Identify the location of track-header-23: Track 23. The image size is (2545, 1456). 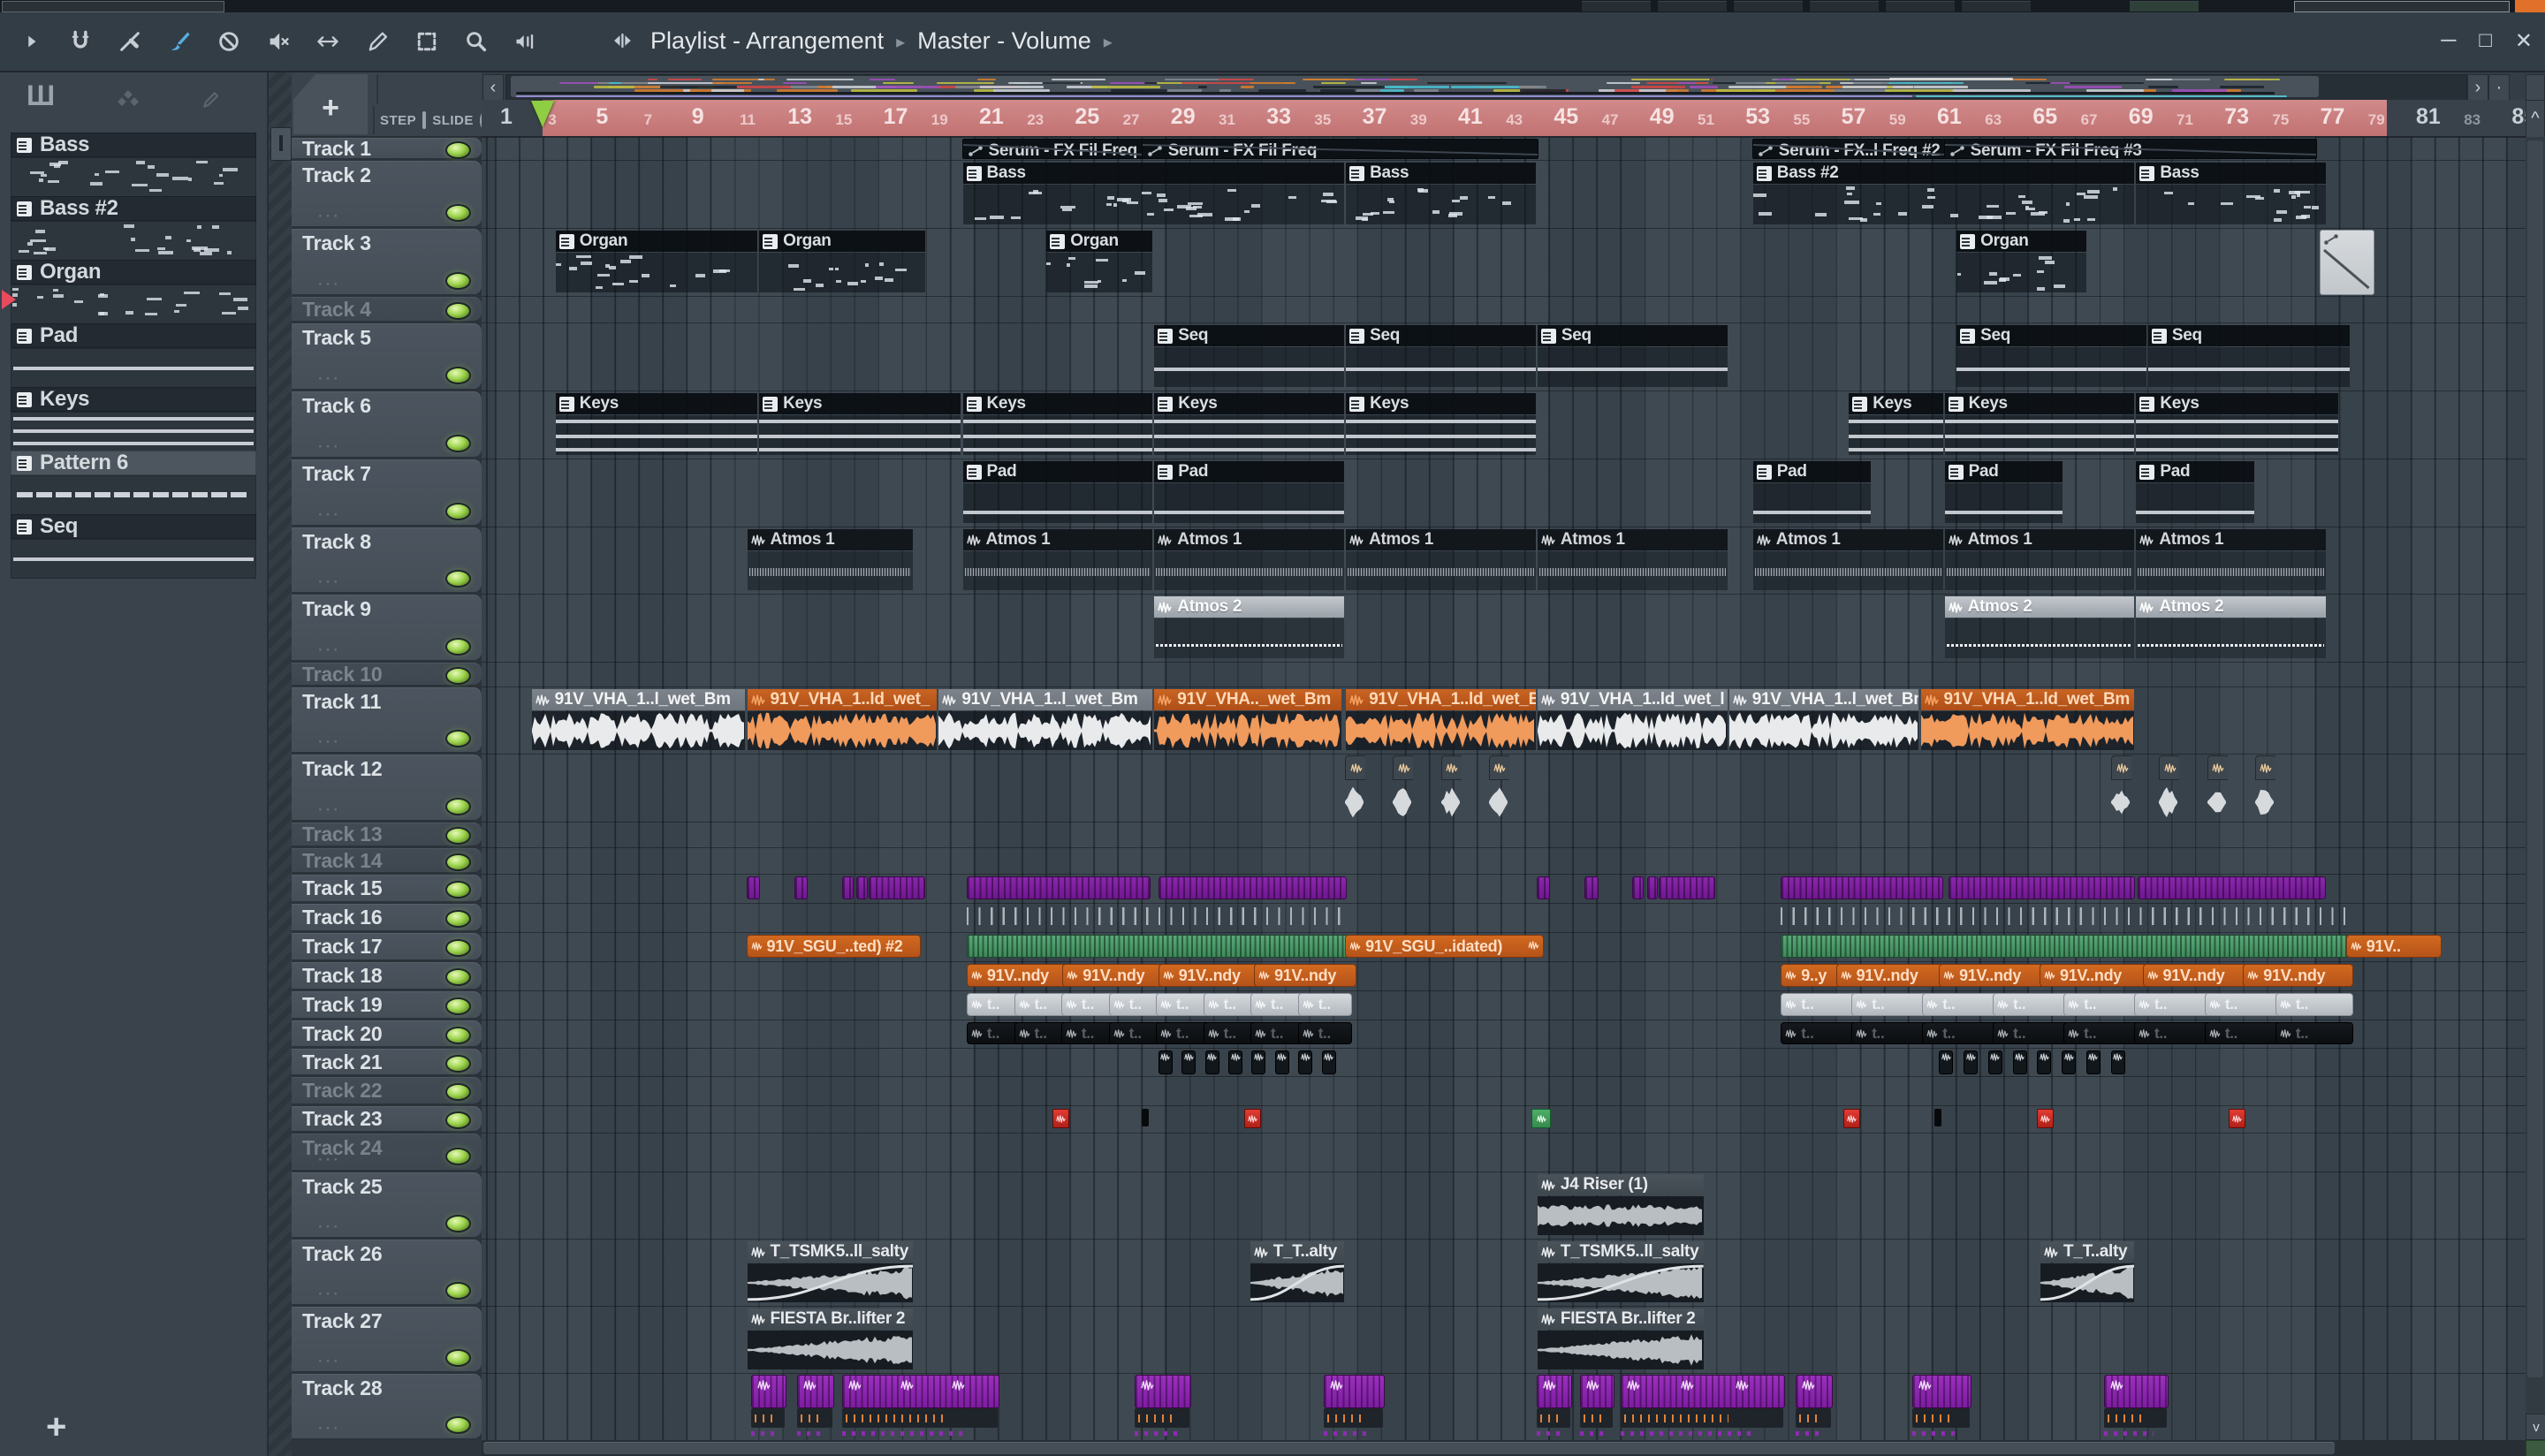
(387, 1119).